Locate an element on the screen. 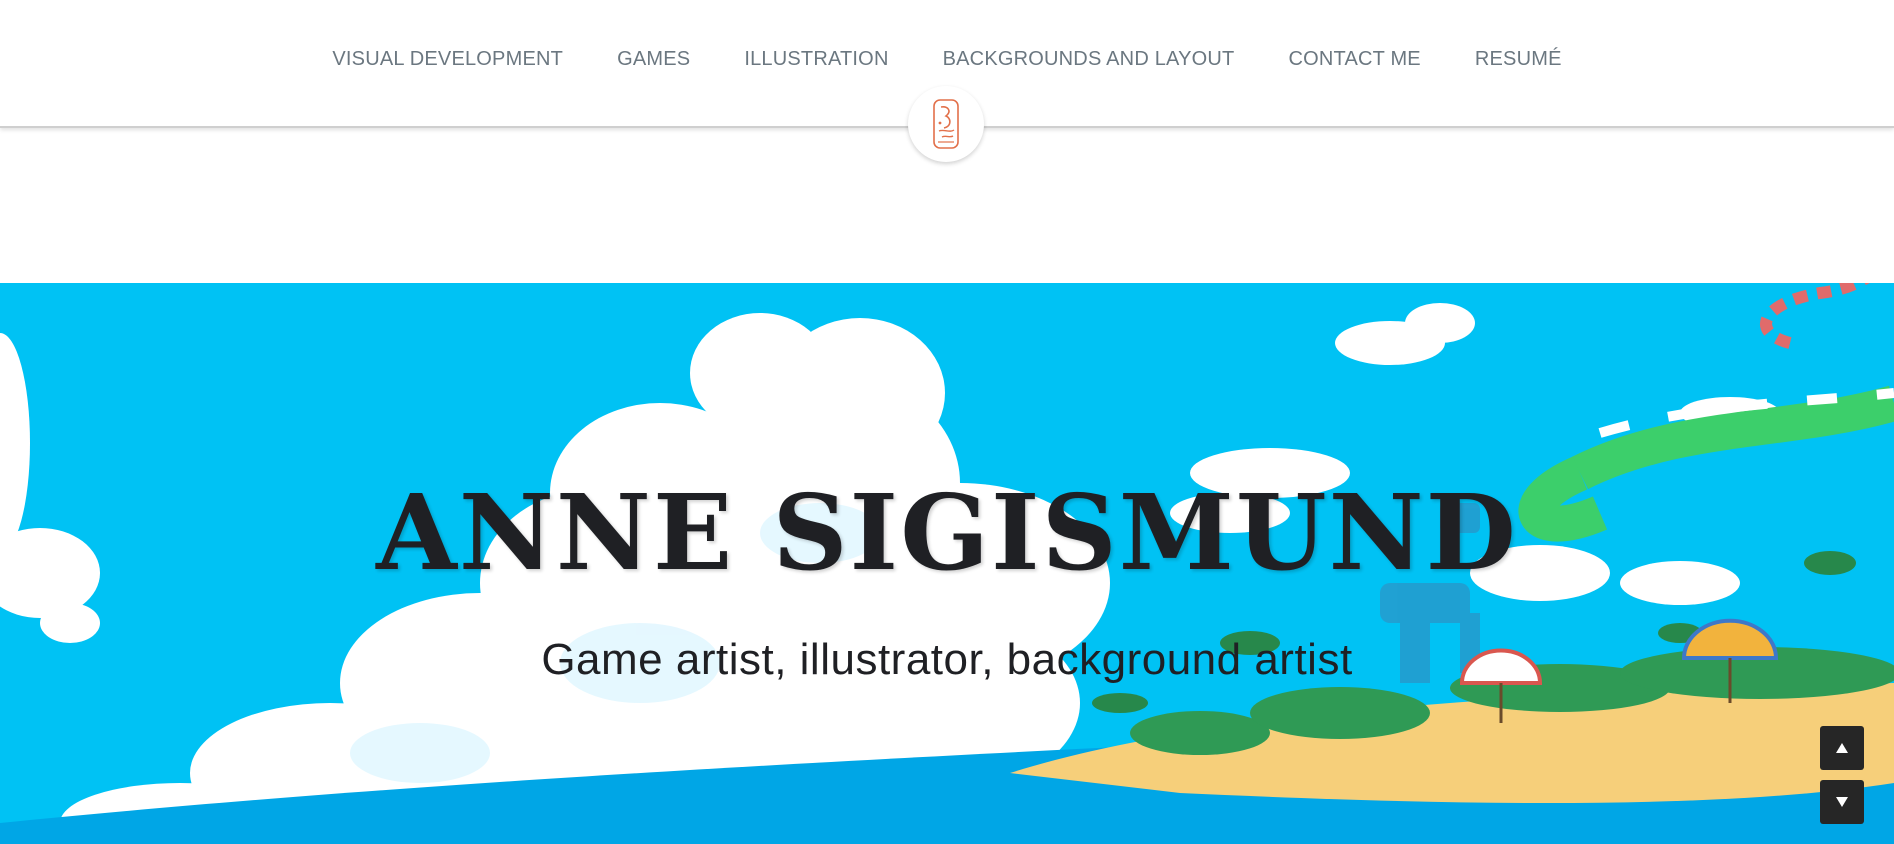 The width and height of the screenshot is (1894, 844). nav-link-contact-me: CONTACT ME is located at coordinates (1354, 59).